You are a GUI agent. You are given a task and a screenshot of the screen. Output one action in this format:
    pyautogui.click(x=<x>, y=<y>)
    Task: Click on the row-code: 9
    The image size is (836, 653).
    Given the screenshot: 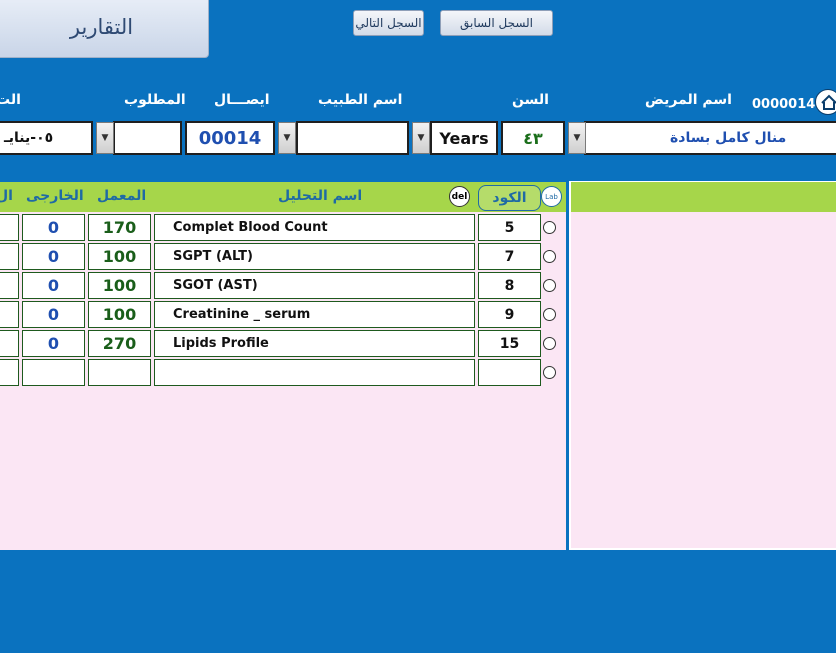 What is the action you would take?
    pyautogui.click(x=509, y=314)
    